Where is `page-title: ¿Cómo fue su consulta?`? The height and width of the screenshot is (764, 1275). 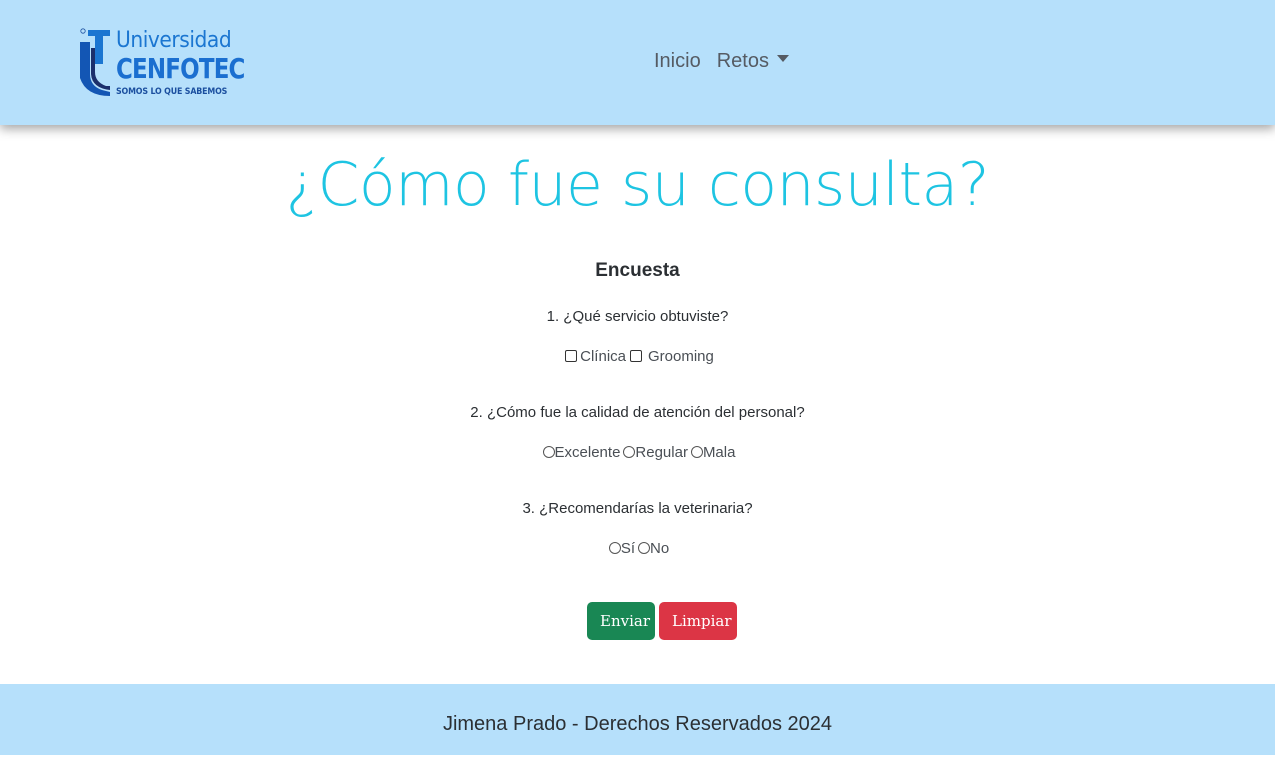 page-title: ¿Cómo fue su consulta? is located at coordinates (637, 185).